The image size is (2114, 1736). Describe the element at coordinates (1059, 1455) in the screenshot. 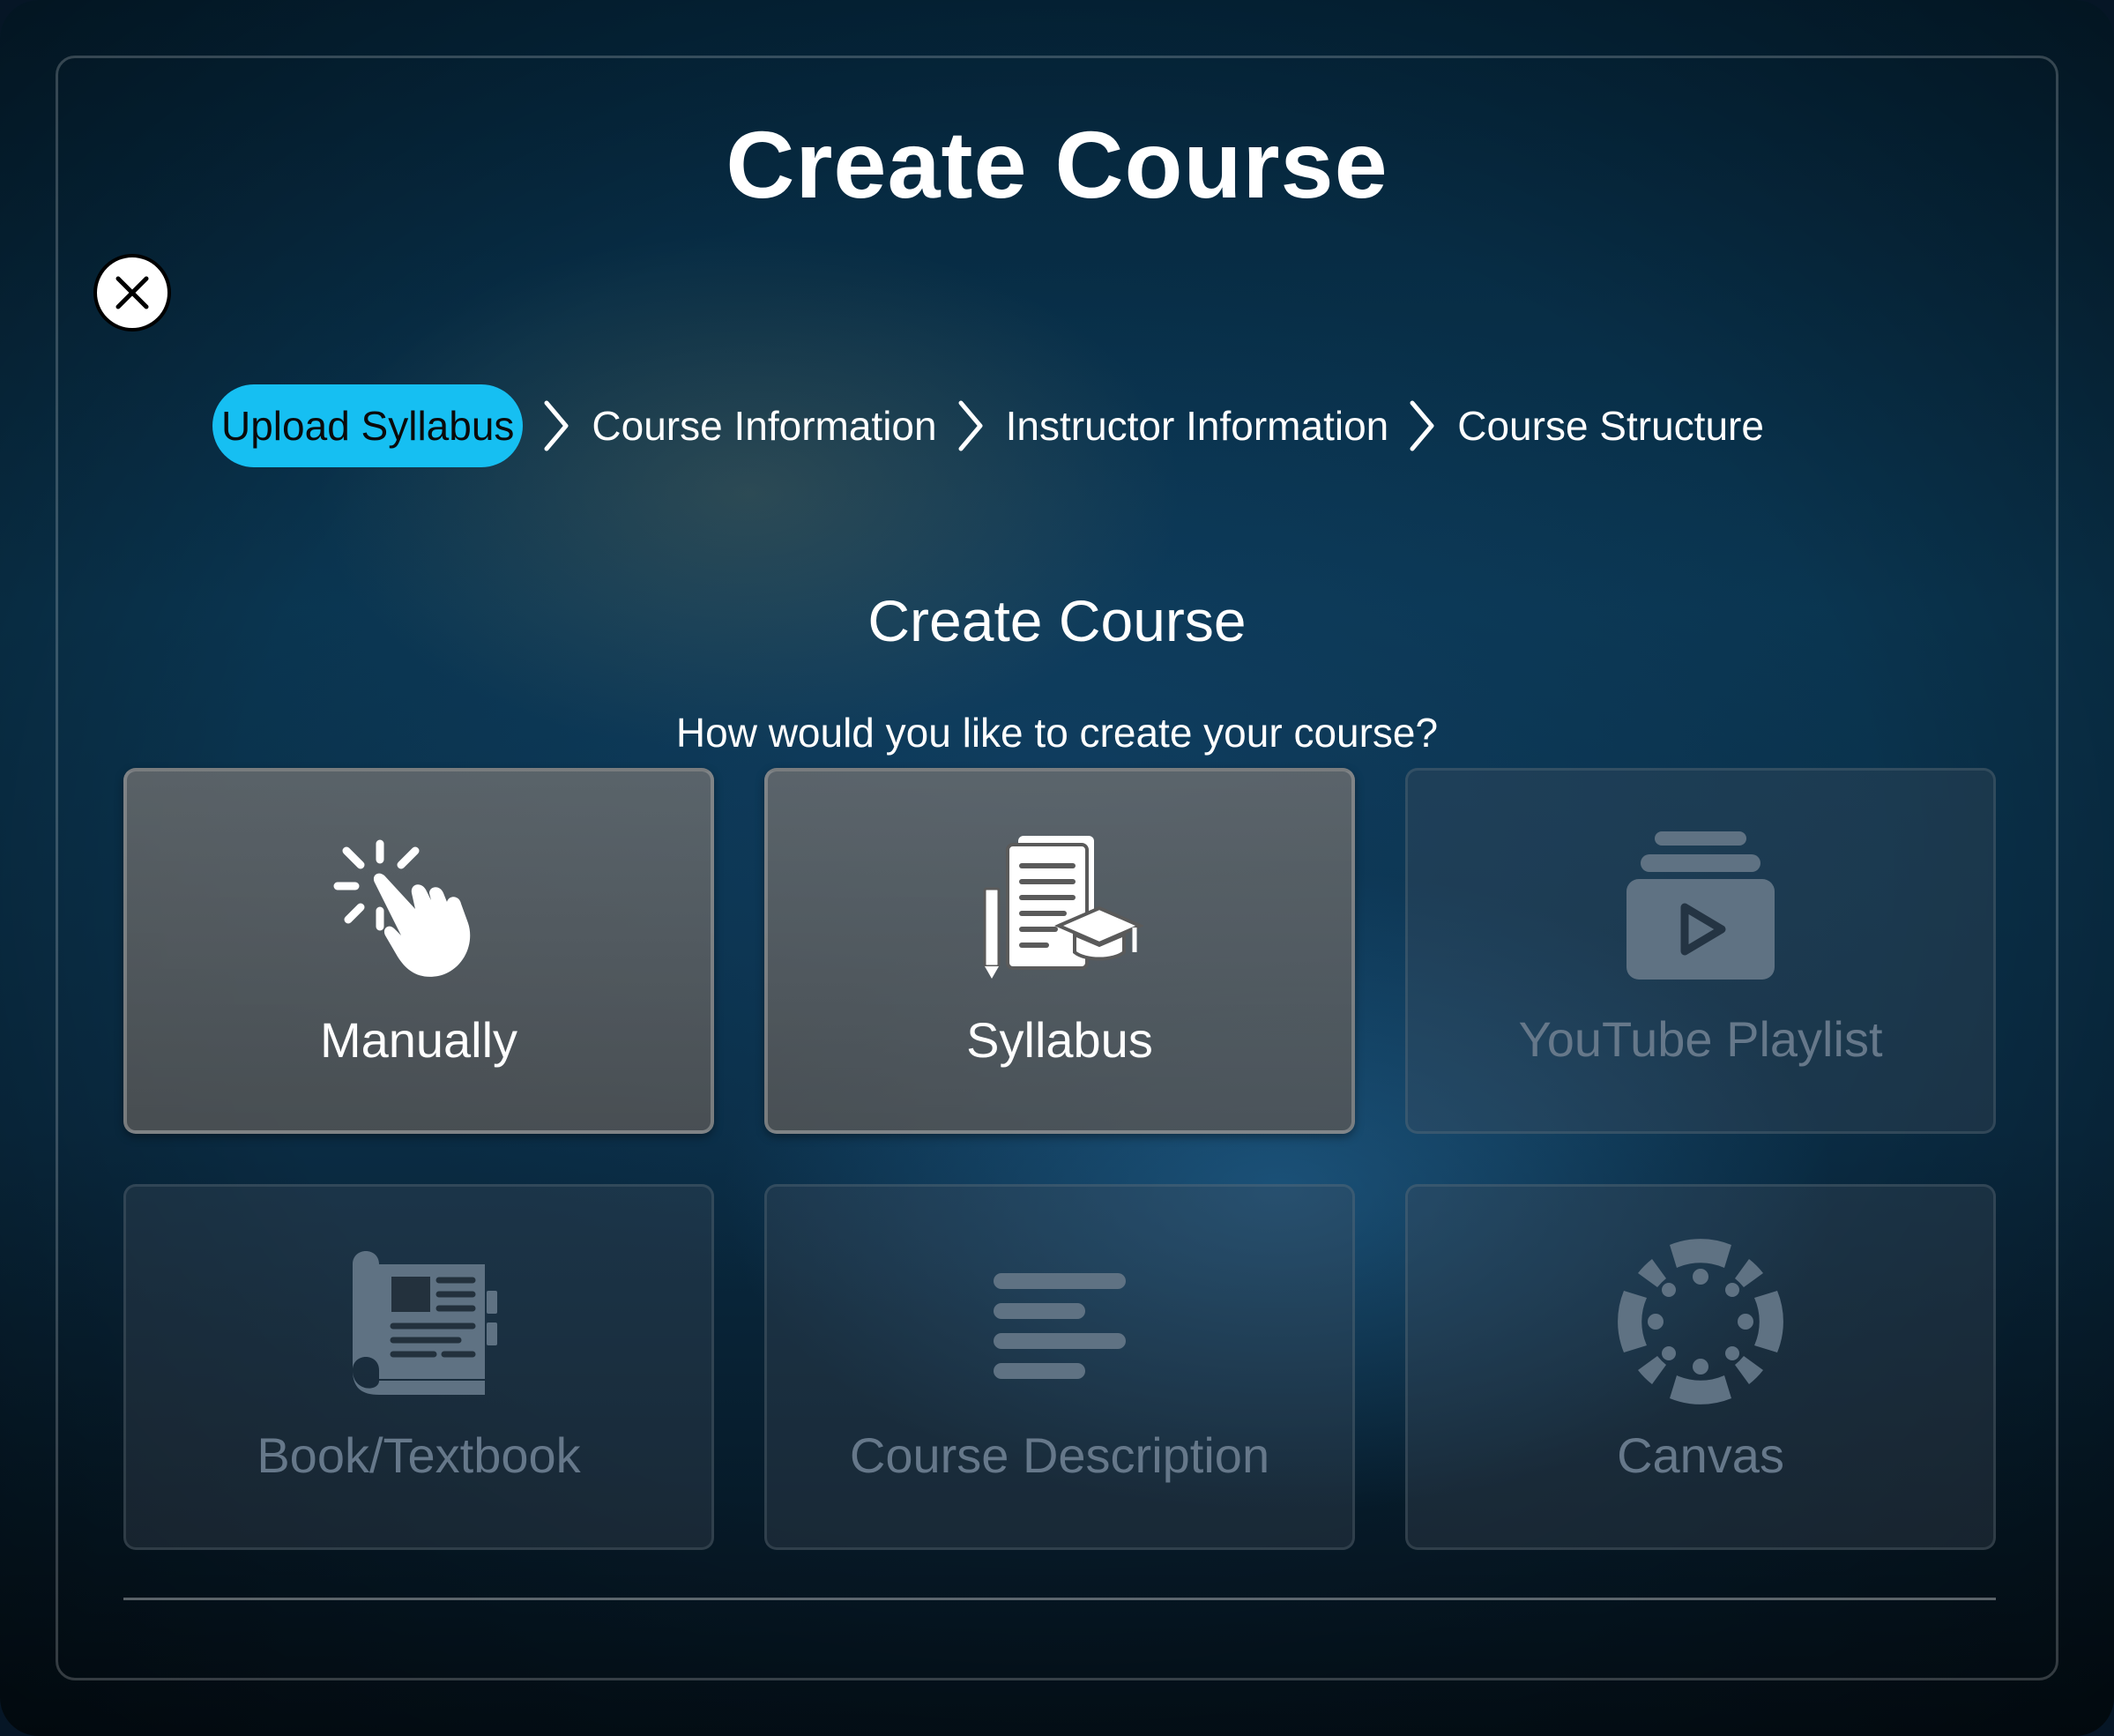

I see `option-label: Course Description` at that location.